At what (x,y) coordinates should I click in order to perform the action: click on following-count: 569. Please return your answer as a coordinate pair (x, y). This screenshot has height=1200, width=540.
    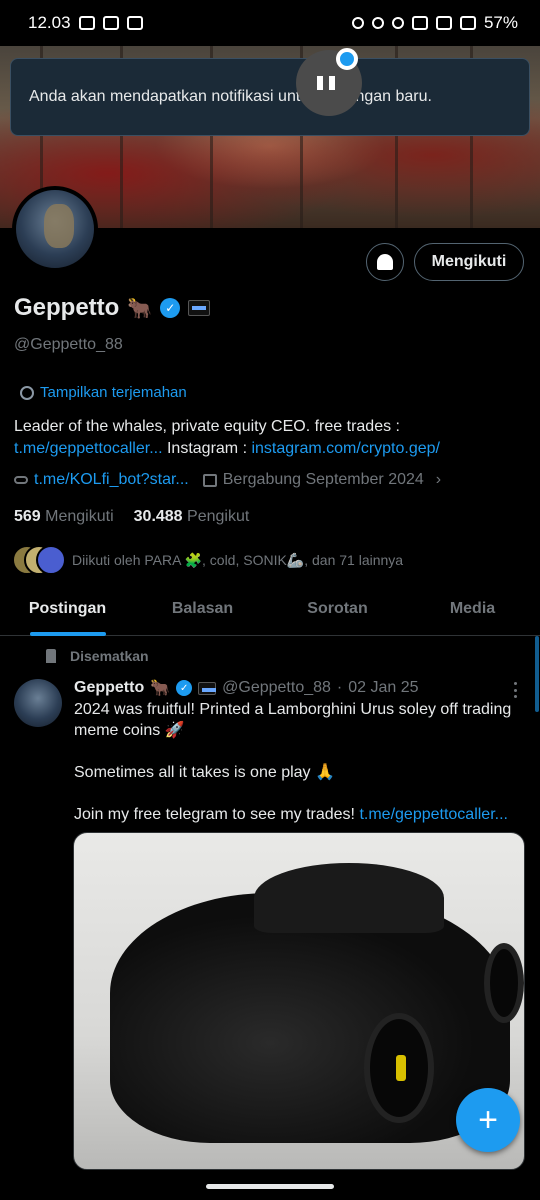
    Looking at the image, I should click on (27, 516).